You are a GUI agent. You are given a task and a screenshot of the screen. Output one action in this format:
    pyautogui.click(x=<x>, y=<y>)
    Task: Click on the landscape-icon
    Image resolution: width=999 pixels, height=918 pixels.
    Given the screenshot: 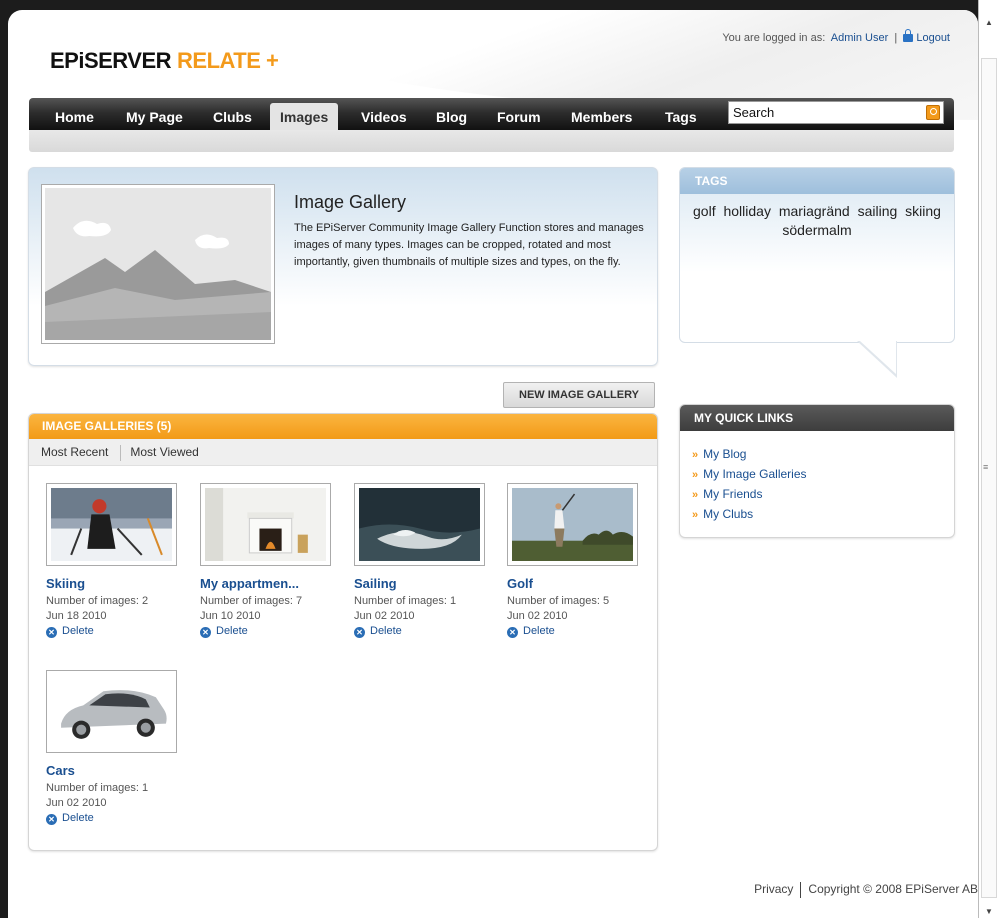 What is the action you would take?
    pyautogui.click(x=158, y=264)
    